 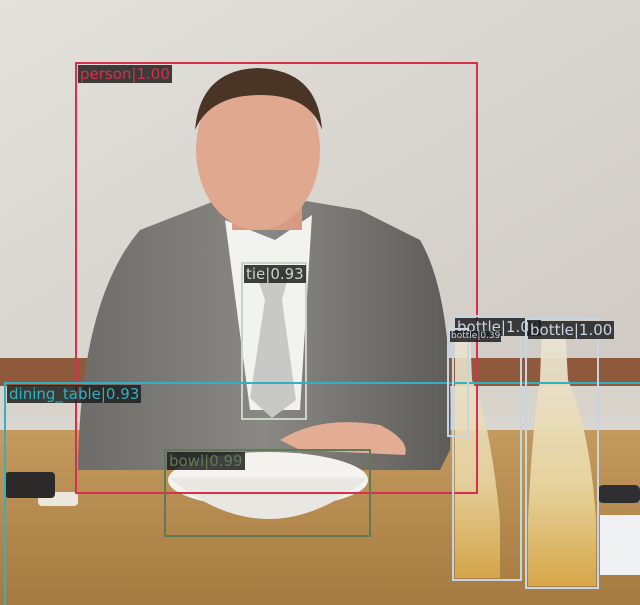 I want to click on bbox-bottle-2-label: bottle|0.39, so click(x=476, y=336).